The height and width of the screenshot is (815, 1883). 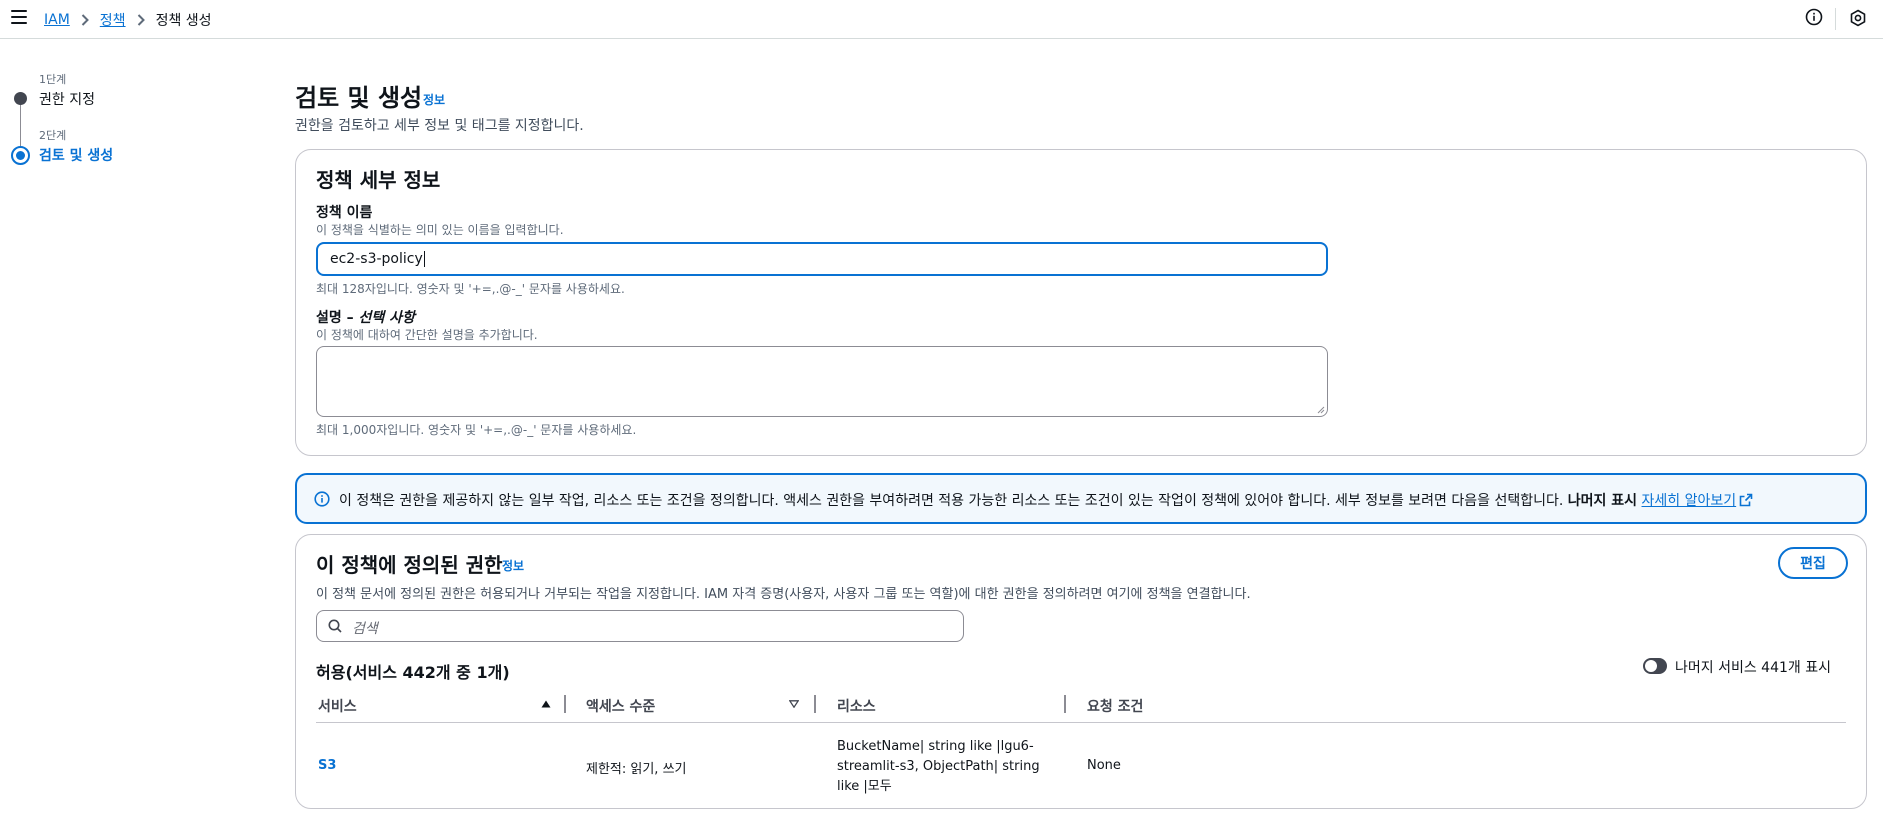 I want to click on step-1-number: 1단계, so click(x=53, y=79).